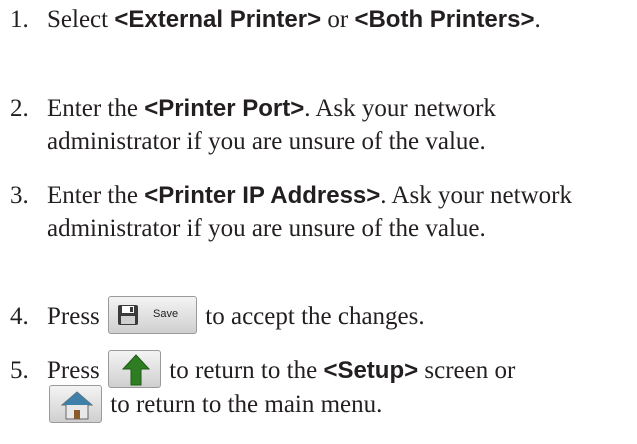  What do you see at coordinates (19, 370) in the screenshot?
I see `step-number: 5.` at bounding box center [19, 370].